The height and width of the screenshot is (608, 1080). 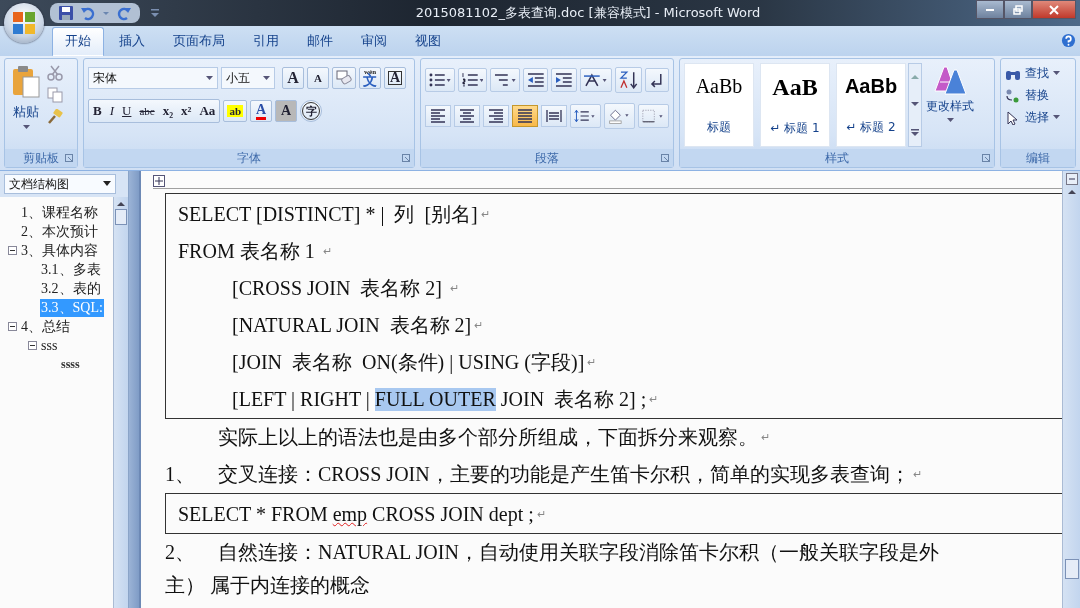 I want to click on enclose-character-button: 字, so click(x=311, y=111).